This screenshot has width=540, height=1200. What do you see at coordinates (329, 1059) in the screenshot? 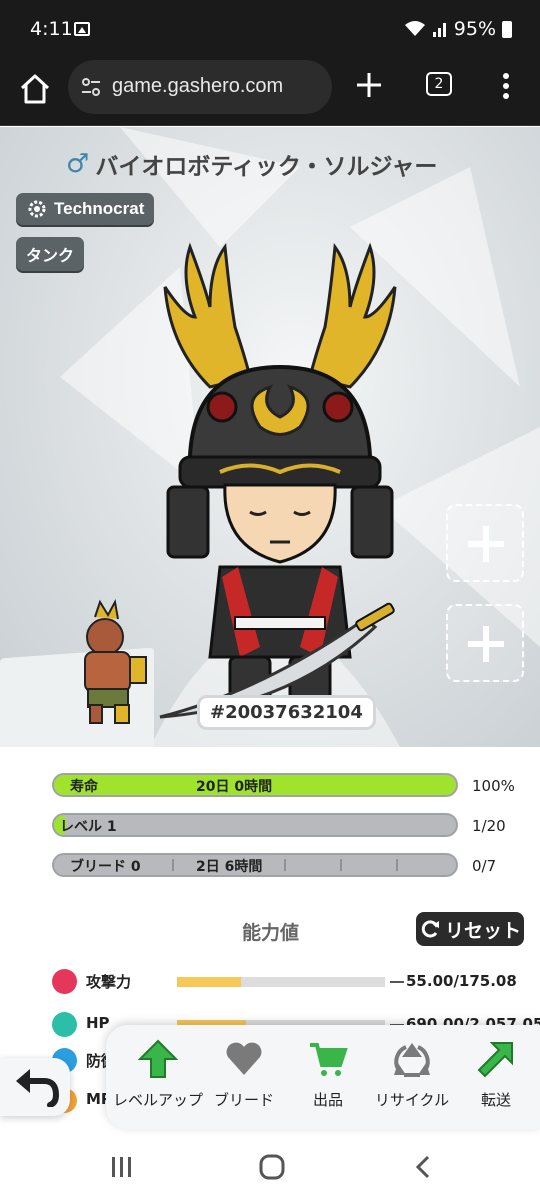
I see `cart-icon` at bounding box center [329, 1059].